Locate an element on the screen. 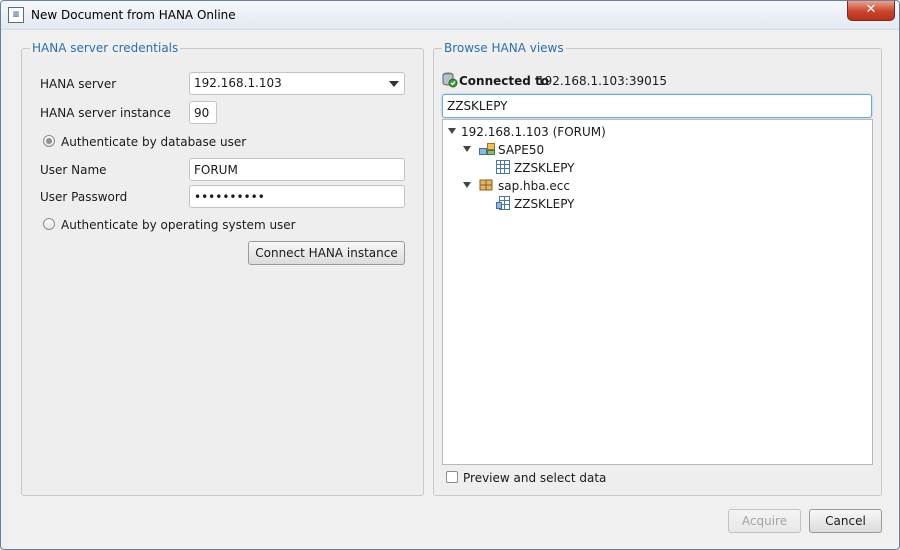 This screenshot has width=900, height=550. auth-os-radio is located at coordinates (49, 224).